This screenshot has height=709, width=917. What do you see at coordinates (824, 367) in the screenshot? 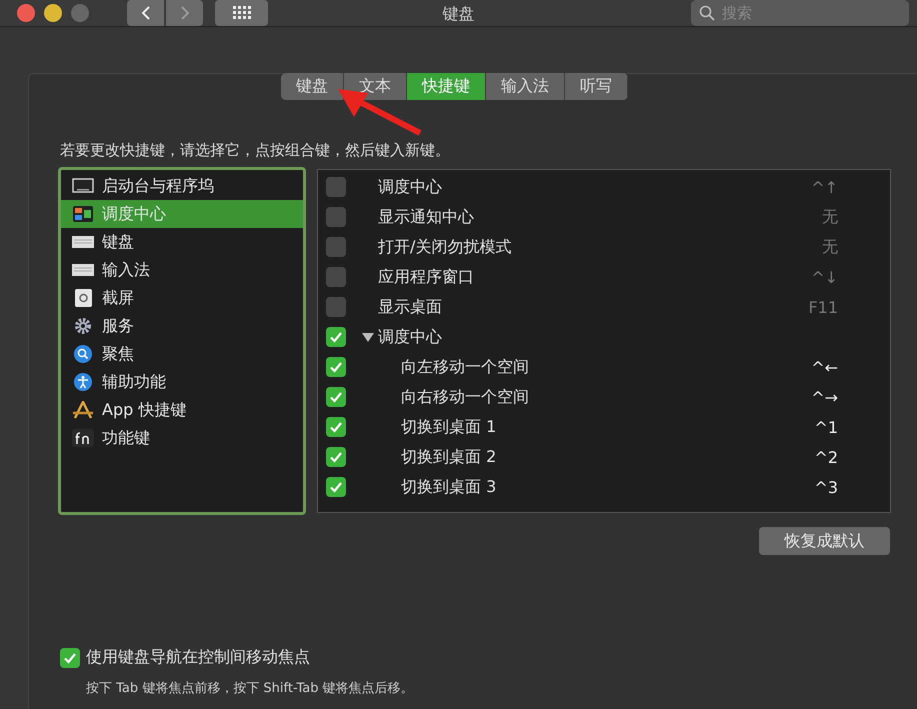
I see `shortcut-keys: ^←` at bounding box center [824, 367].